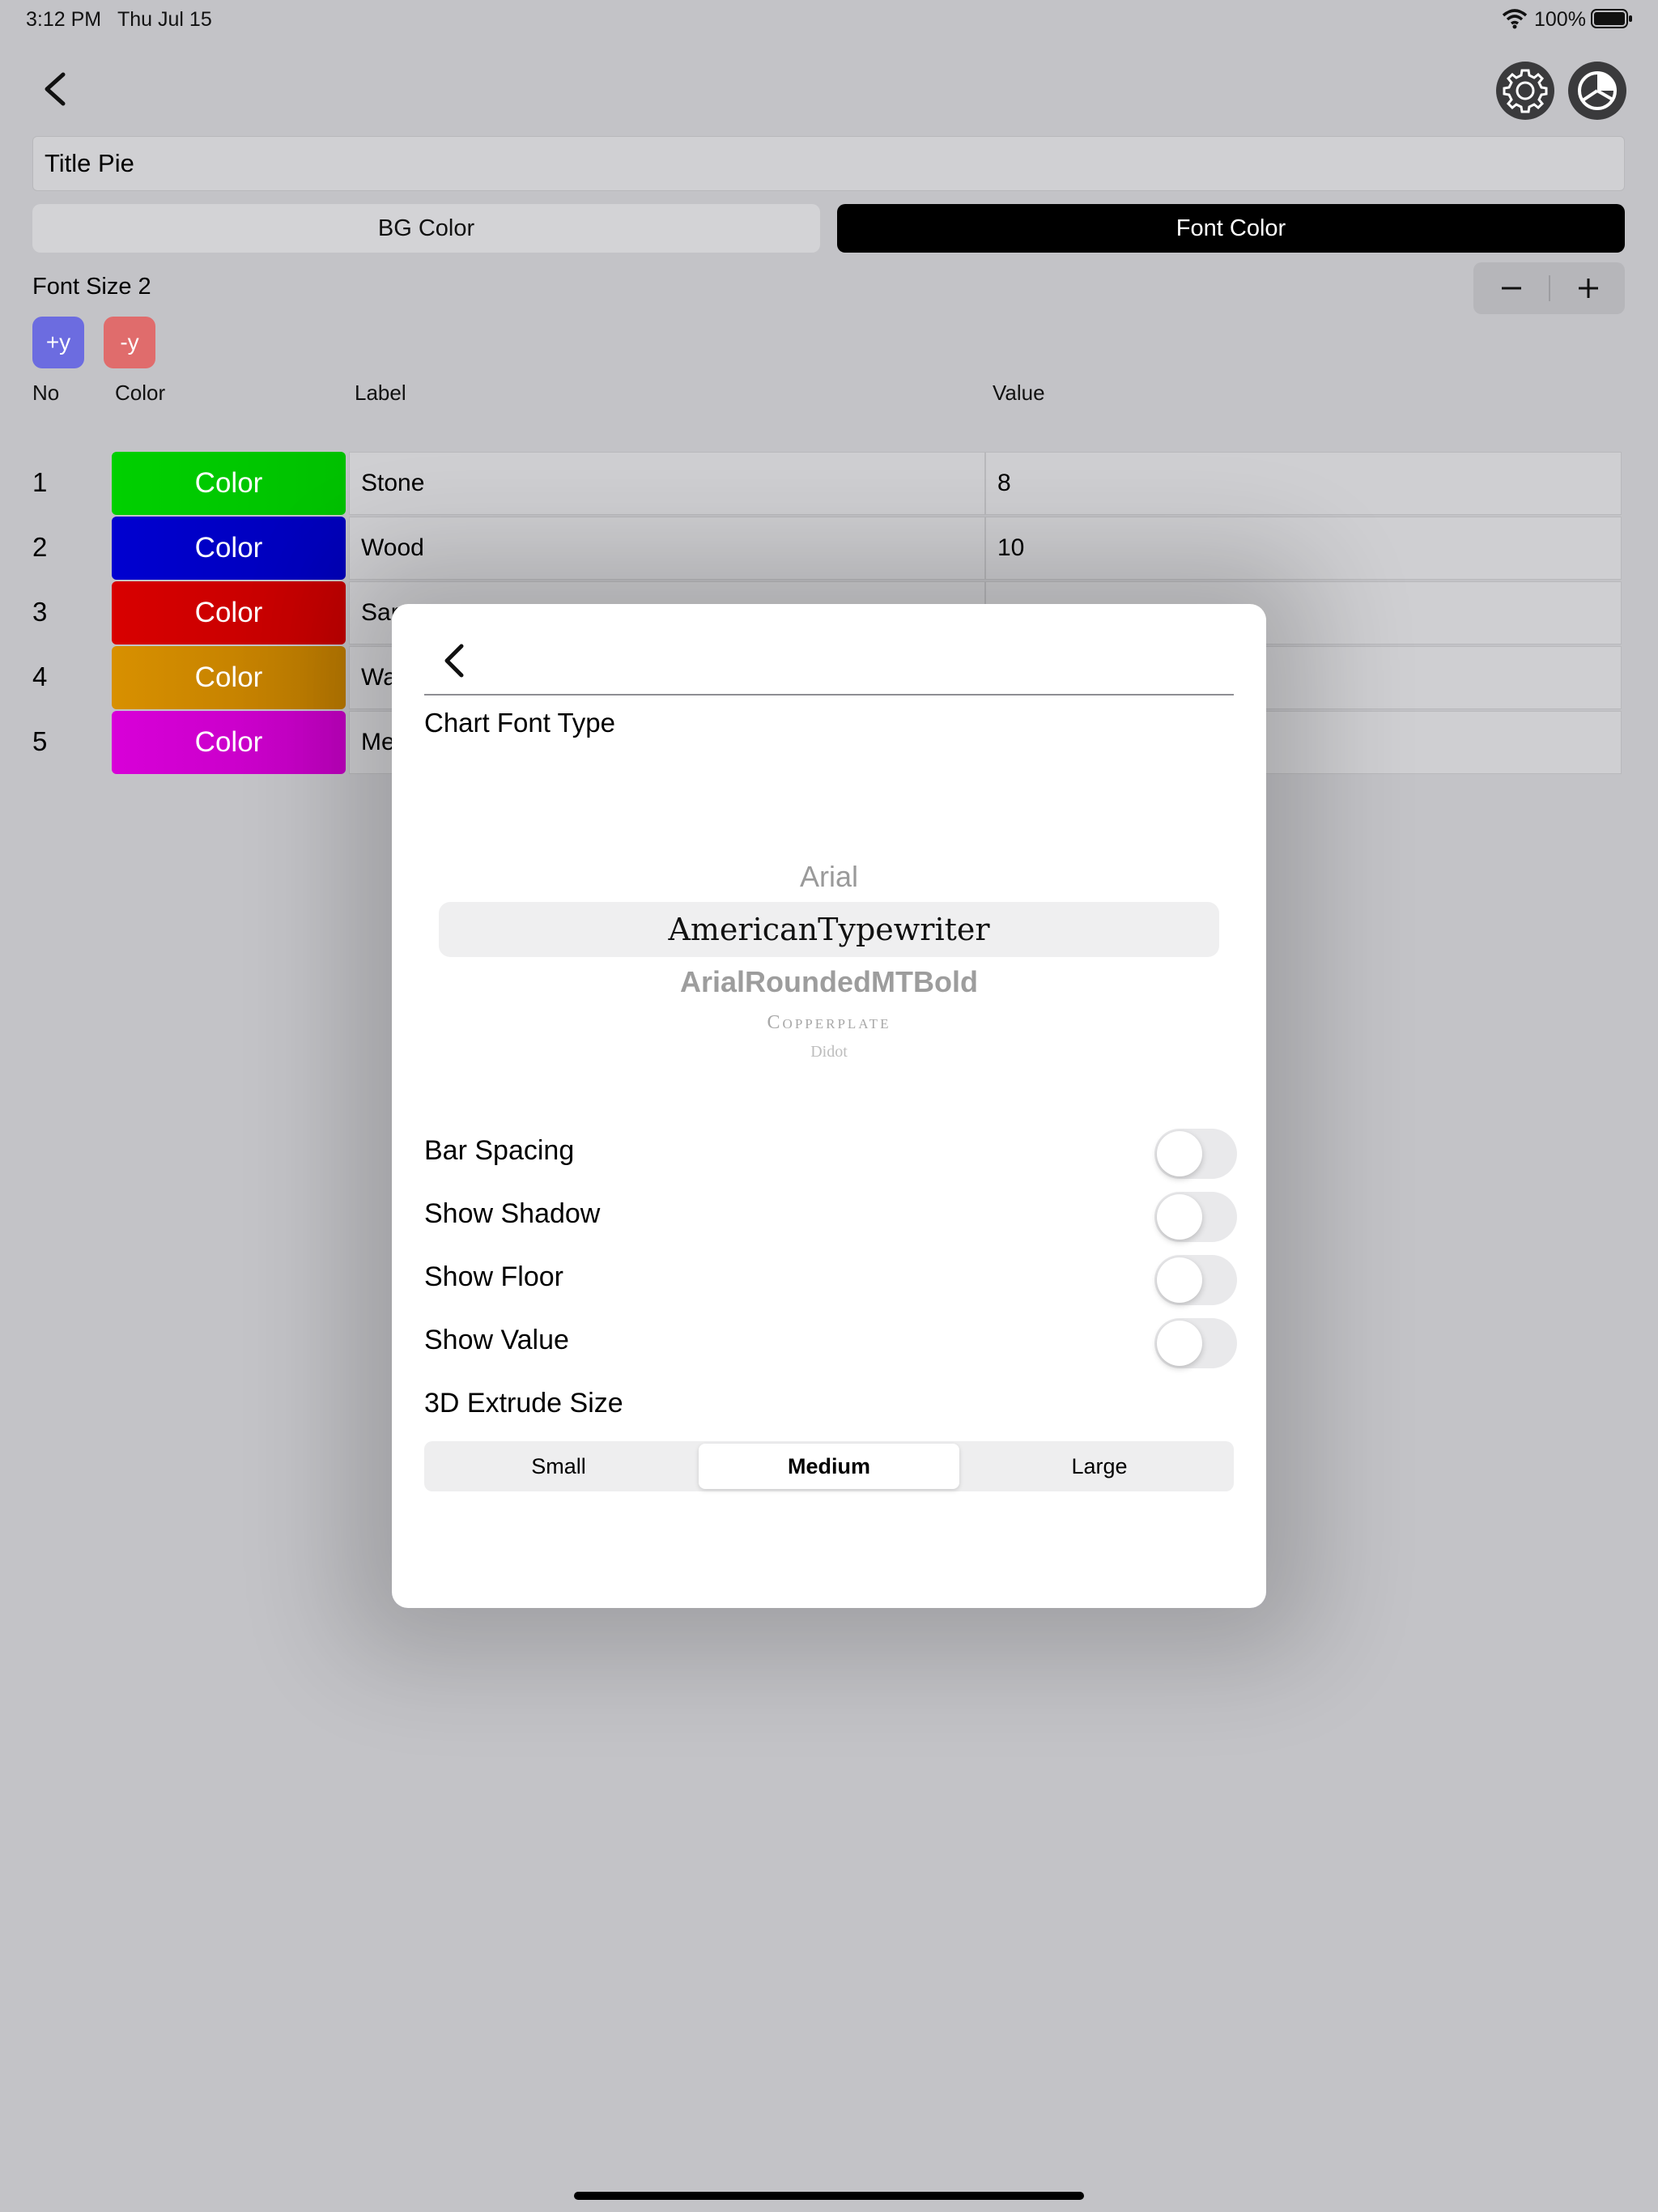 This screenshot has height=2212, width=1658. I want to click on battery-icon, so click(1612, 19).